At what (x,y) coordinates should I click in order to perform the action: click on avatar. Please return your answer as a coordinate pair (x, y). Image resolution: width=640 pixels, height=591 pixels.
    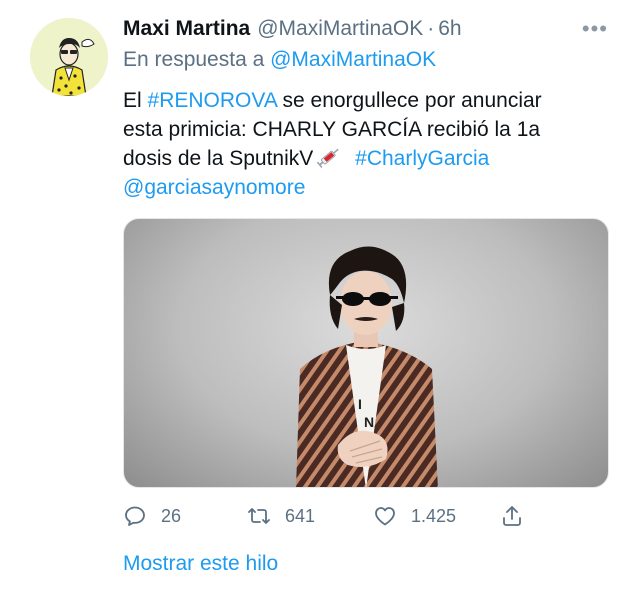
    Looking at the image, I should click on (69, 57).